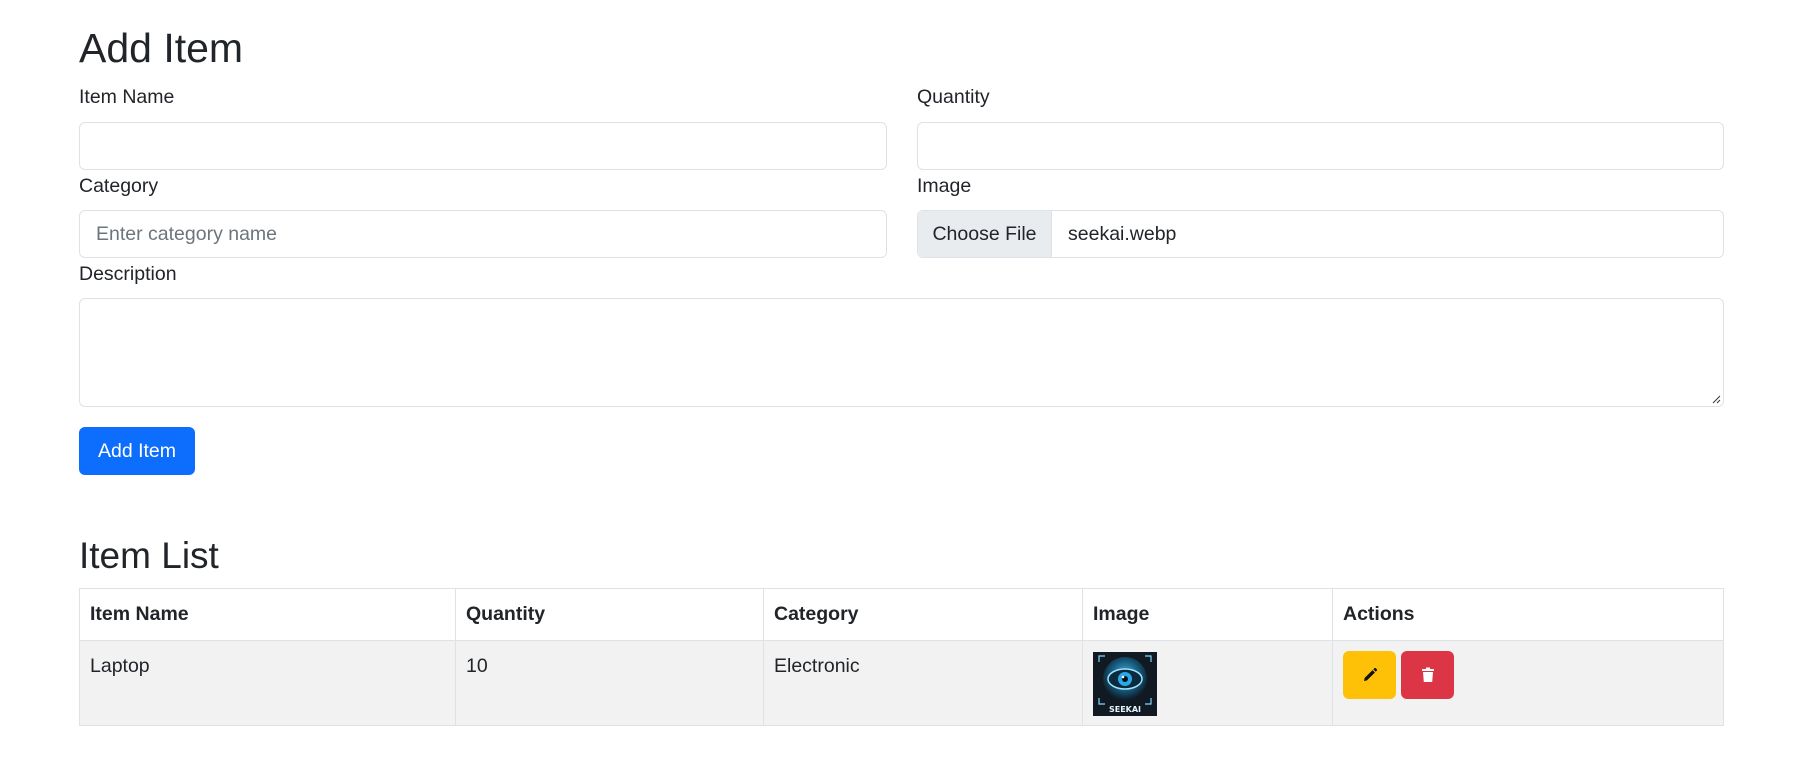 The width and height of the screenshot is (1801, 762). Describe the element at coordinates (483, 146) in the screenshot. I see `item-name-input` at that location.